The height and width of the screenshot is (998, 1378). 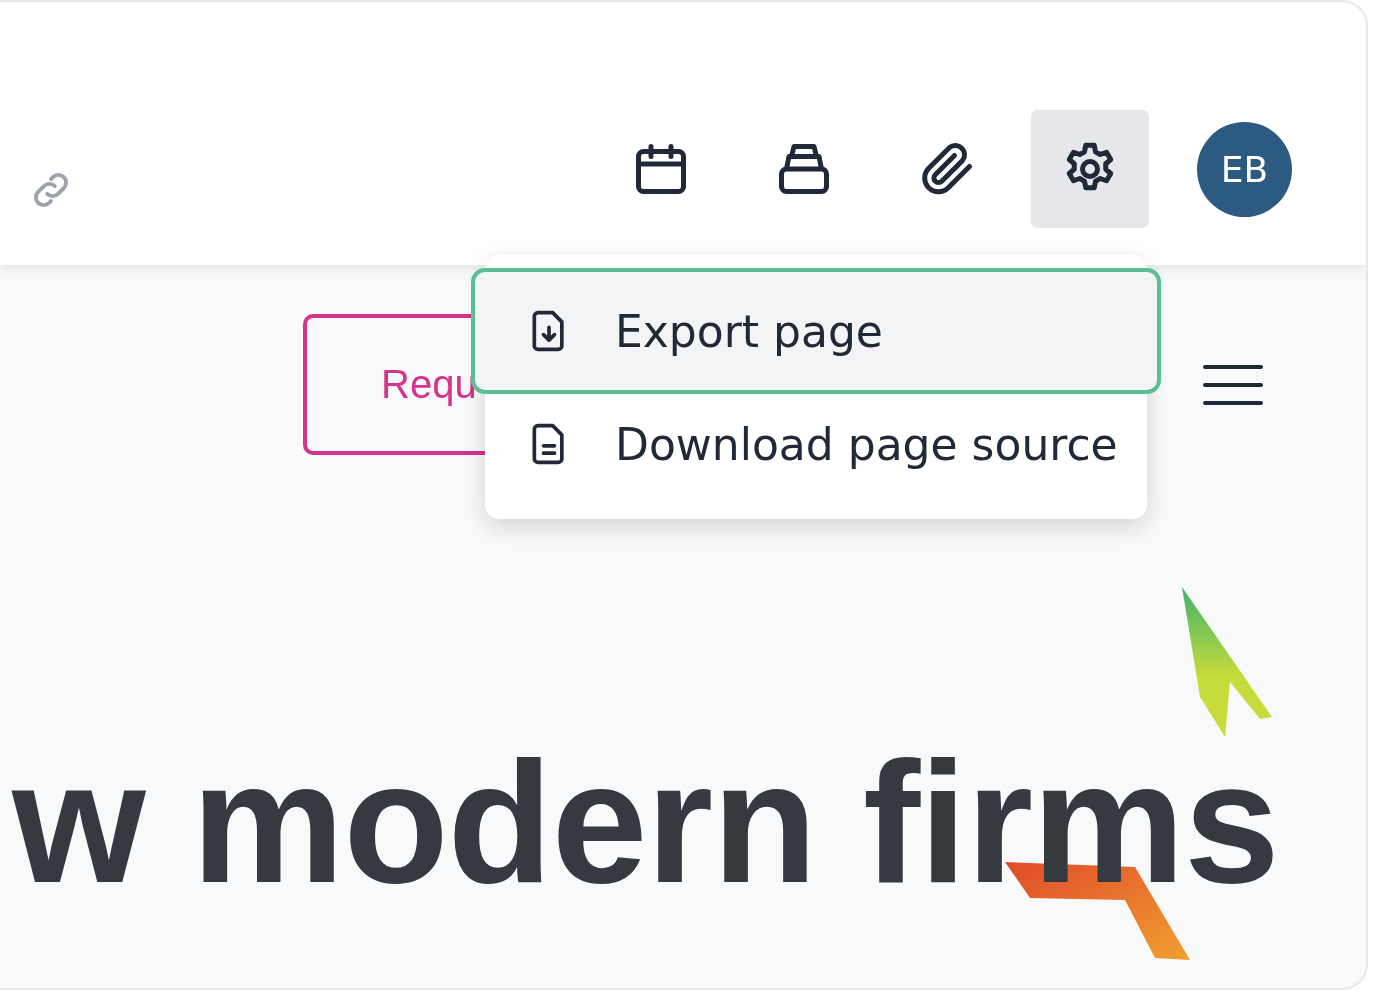 I want to click on user-avatar: EB, so click(x=1244, y=169).